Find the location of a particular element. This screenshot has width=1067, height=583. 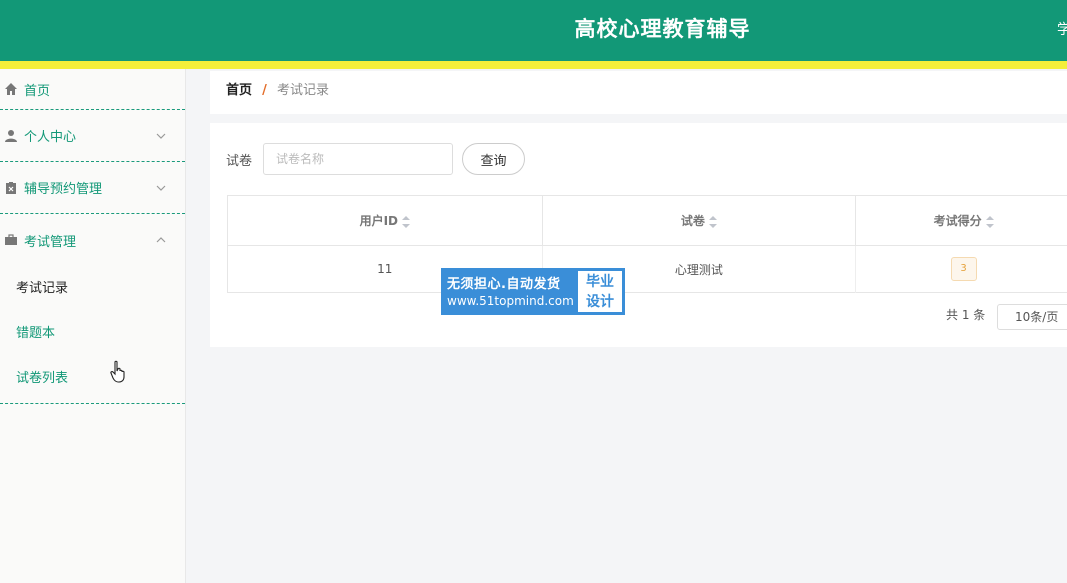

watermark-tag-1: 毕业 is located at coordinates (600, 282).